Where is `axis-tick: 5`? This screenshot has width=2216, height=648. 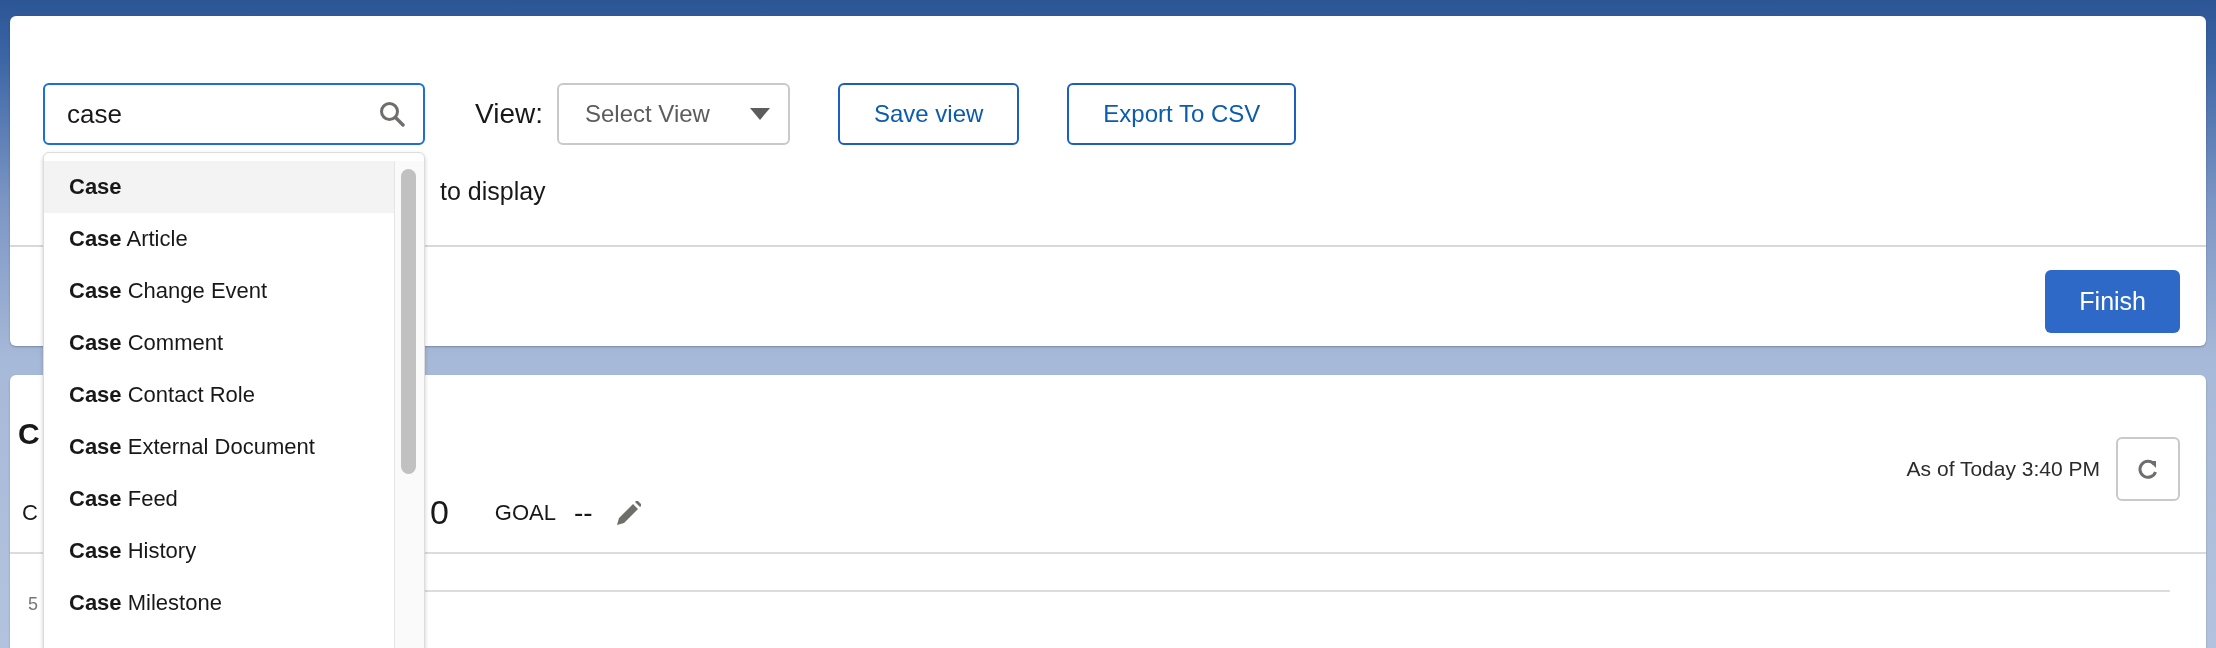
axis-tick: 5 is located at coordinates (33, 604).